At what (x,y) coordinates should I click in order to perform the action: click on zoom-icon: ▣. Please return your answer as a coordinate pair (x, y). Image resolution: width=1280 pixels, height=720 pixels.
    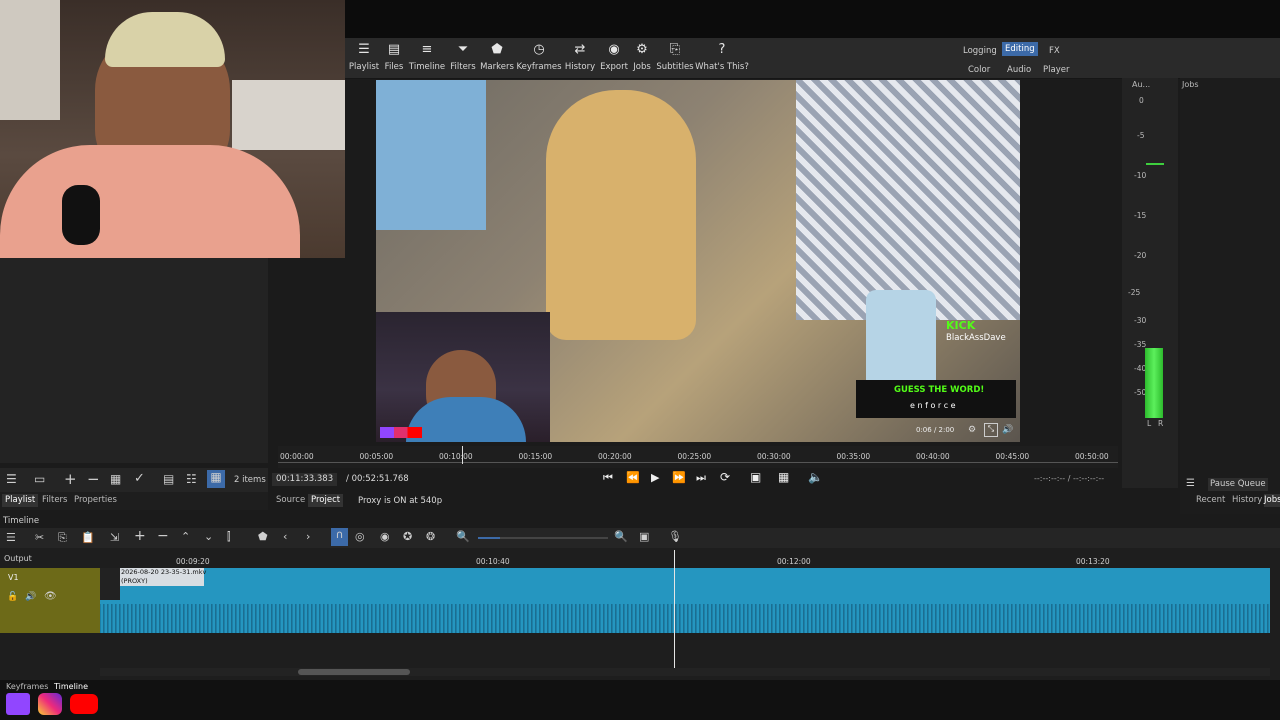
    Looking at the image, I should click on (755, 477).